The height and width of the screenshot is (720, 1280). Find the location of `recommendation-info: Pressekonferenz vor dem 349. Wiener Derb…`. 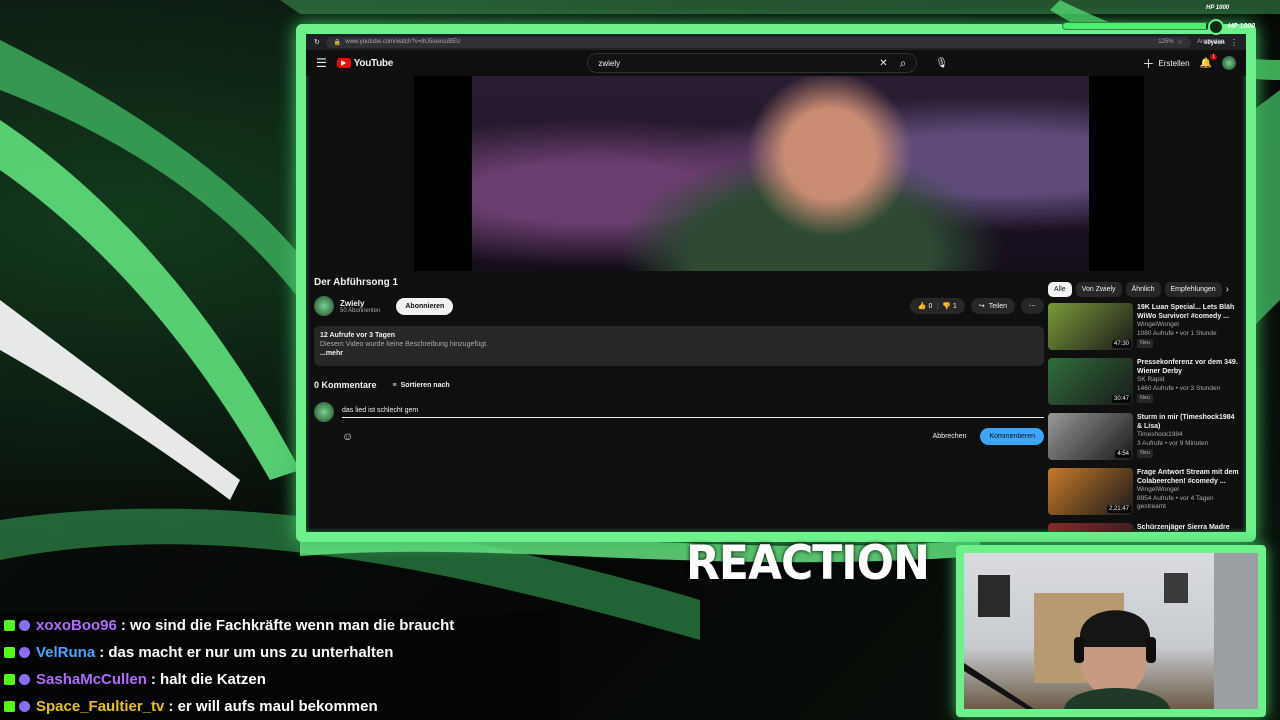

recommendation-info: Pressekonferenz vor dem 349. Wiener Derb… is located at coordinates (1188, 382).